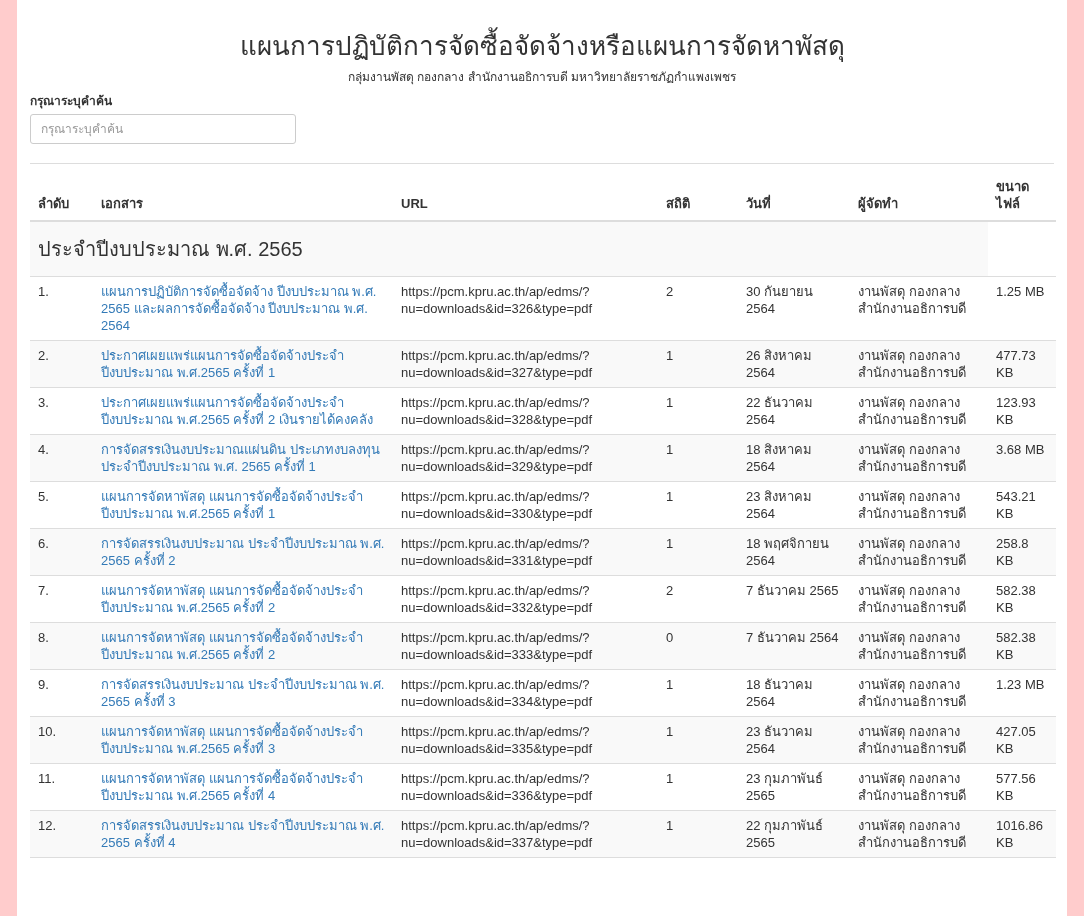 Image resolution: width=1084 pixels, height=916 pixels. I want to click on table-cell-text: 7 ธันวาคม 2564, so click(793, 637).